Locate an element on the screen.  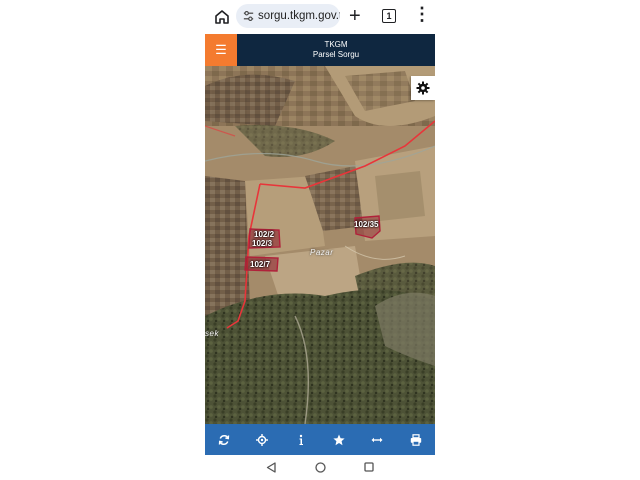
locate-icon is located at coordinates (262, 439).